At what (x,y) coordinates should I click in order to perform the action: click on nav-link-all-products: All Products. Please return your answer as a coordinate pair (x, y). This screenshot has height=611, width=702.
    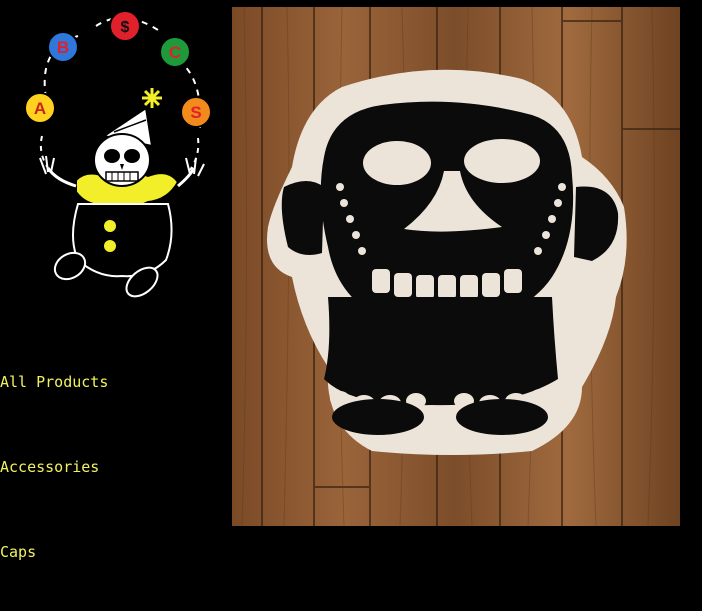
    Looking at the image, I should click on (54, 382).